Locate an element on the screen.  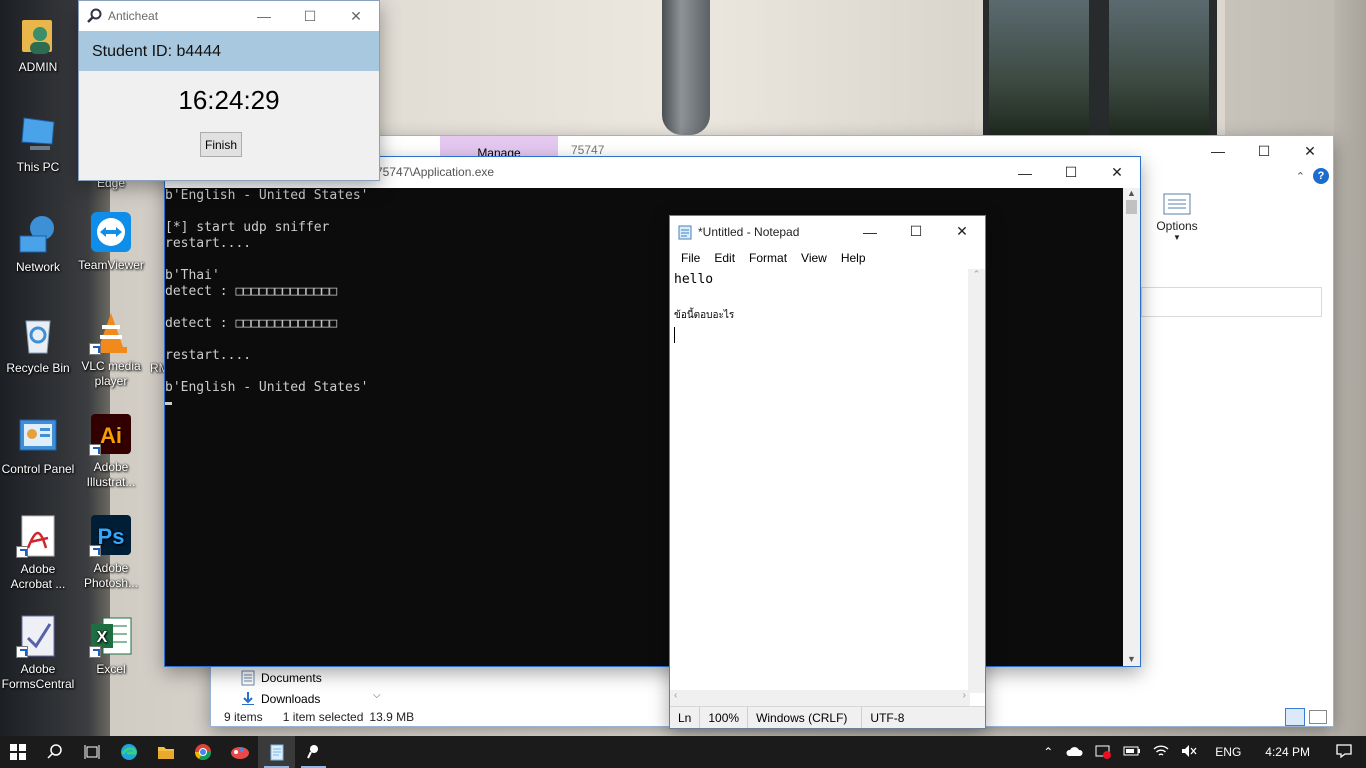
desktop-icon-label: Excel is located at coordinates (111, 669).